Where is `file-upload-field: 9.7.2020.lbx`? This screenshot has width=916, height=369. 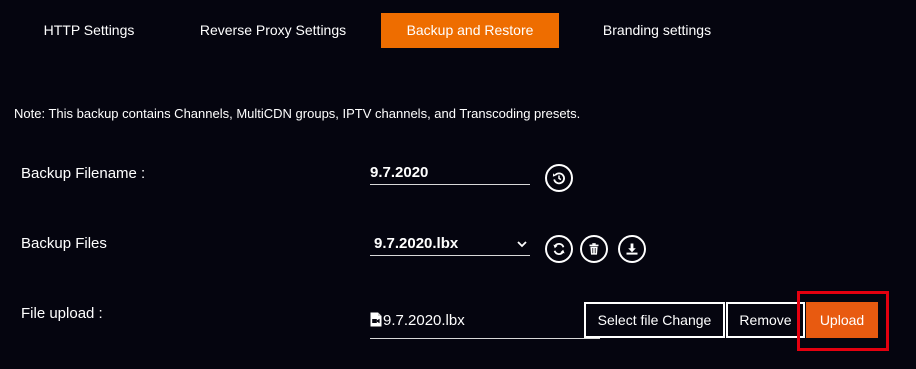
file-upload-field: 9.7.2020.lbx is located at coordinates (485, 321).